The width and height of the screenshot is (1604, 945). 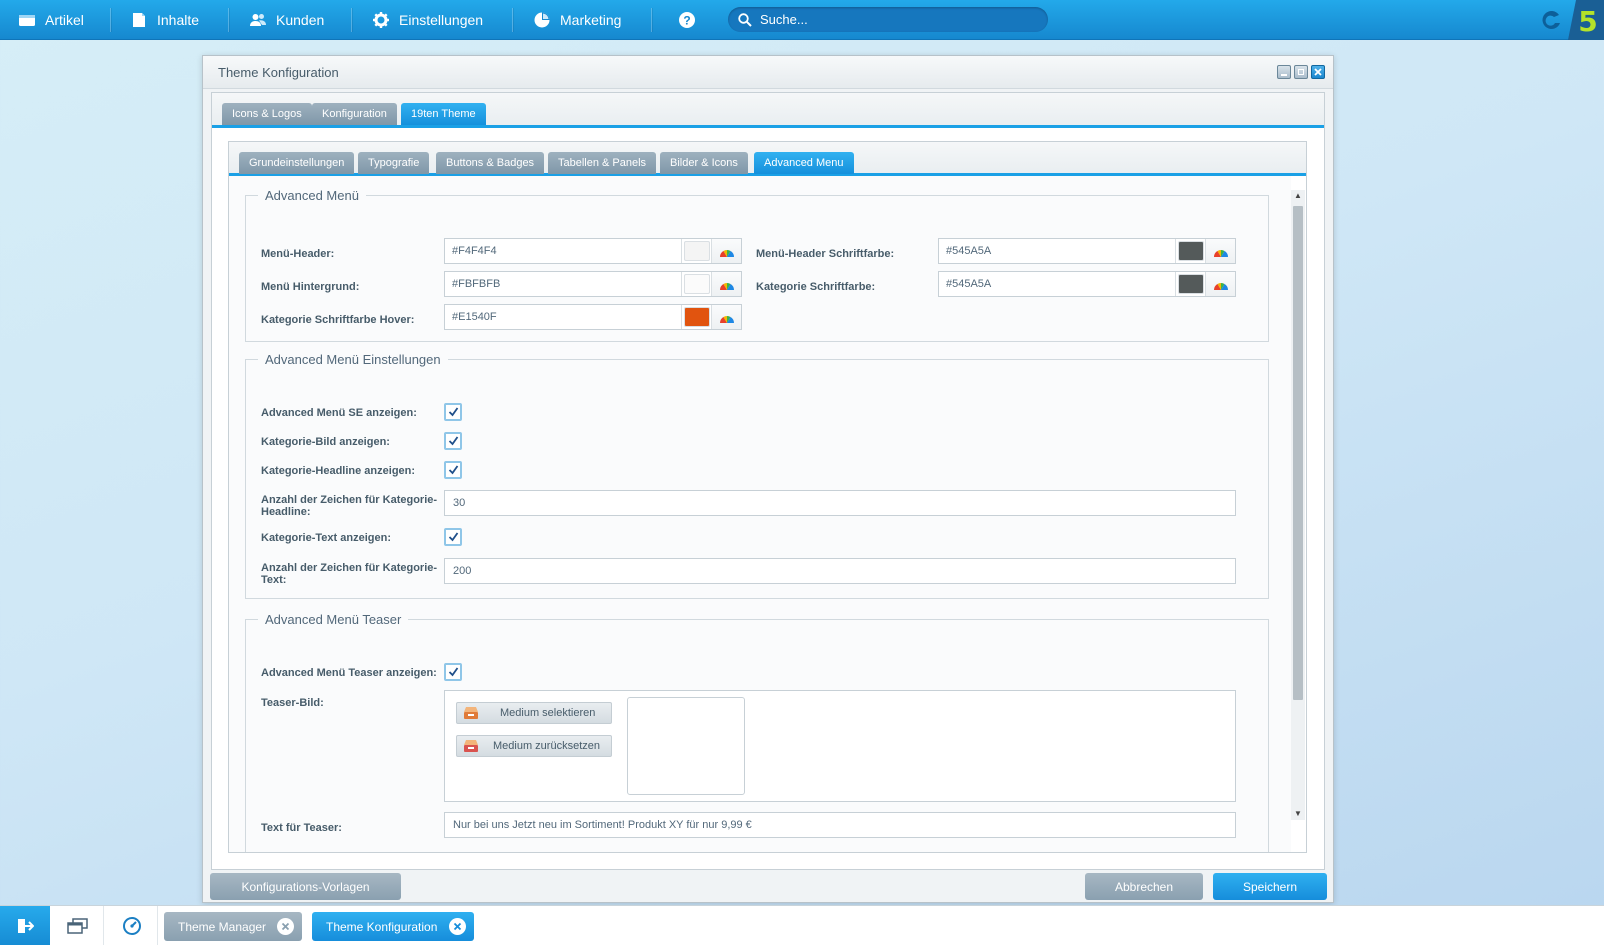 What do you see at coordinates (297, 163) in the screenshot?
I see `subtab-grundeinstellungen: Grundeinstellungen` at bounding box center [297, 163].